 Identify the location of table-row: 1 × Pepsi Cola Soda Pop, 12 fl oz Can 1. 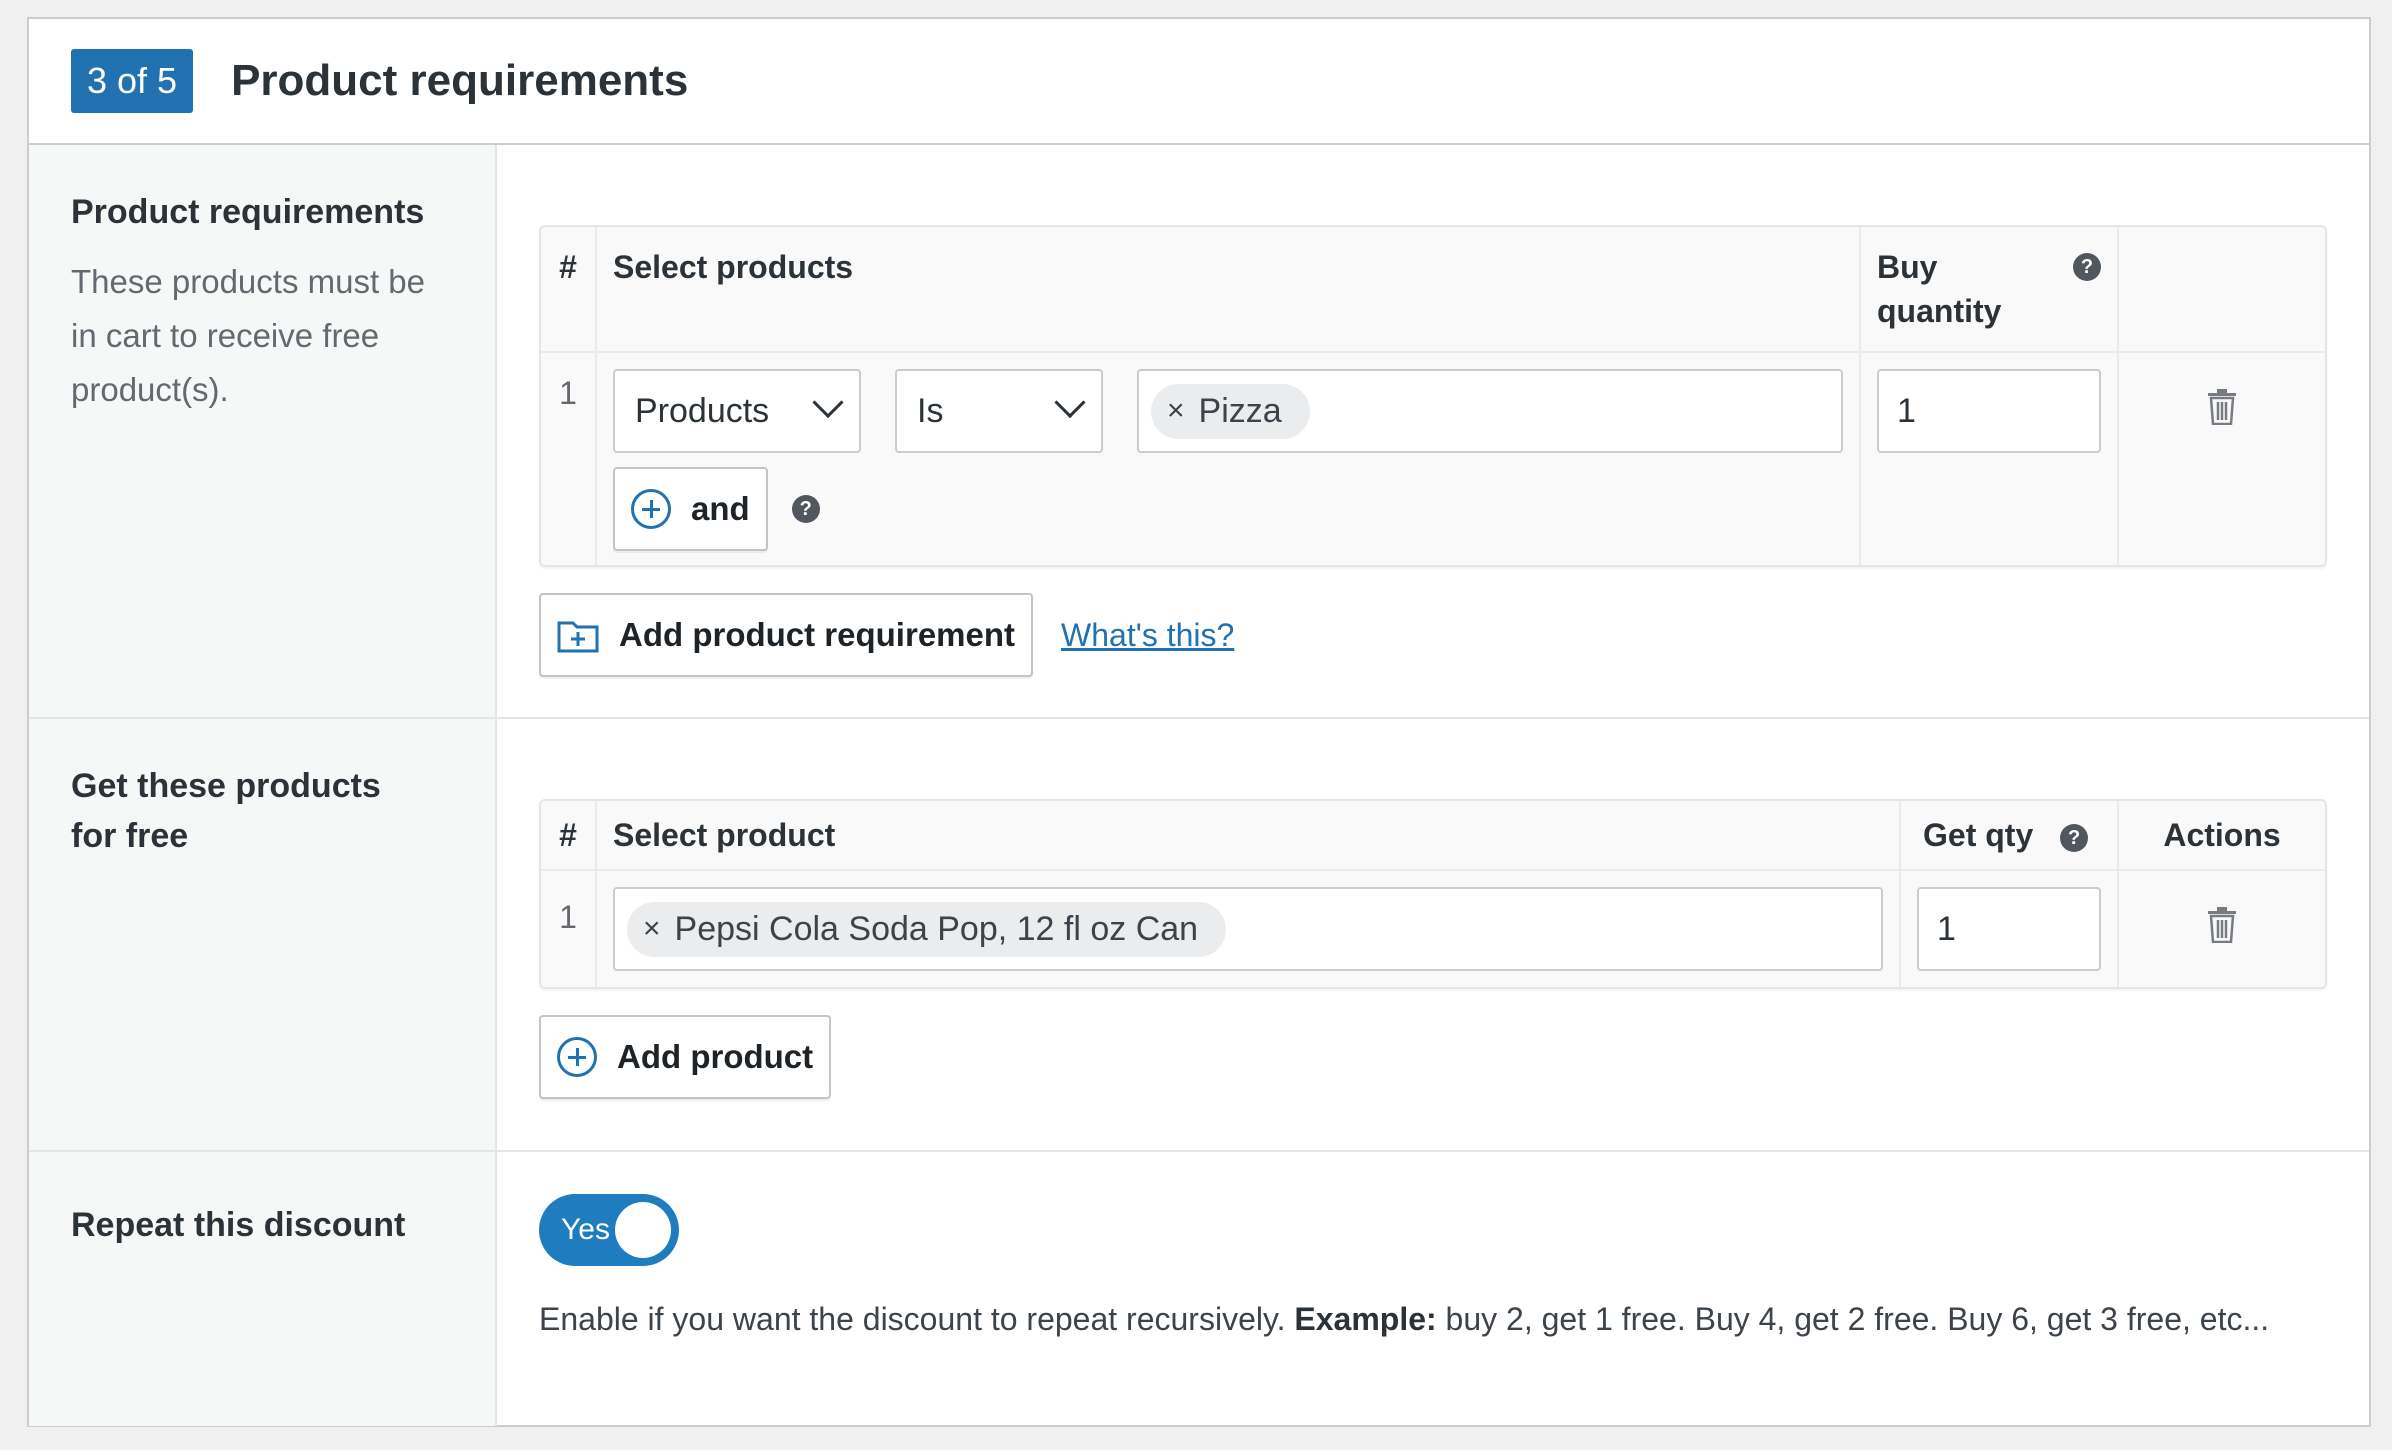
(1433, 929).